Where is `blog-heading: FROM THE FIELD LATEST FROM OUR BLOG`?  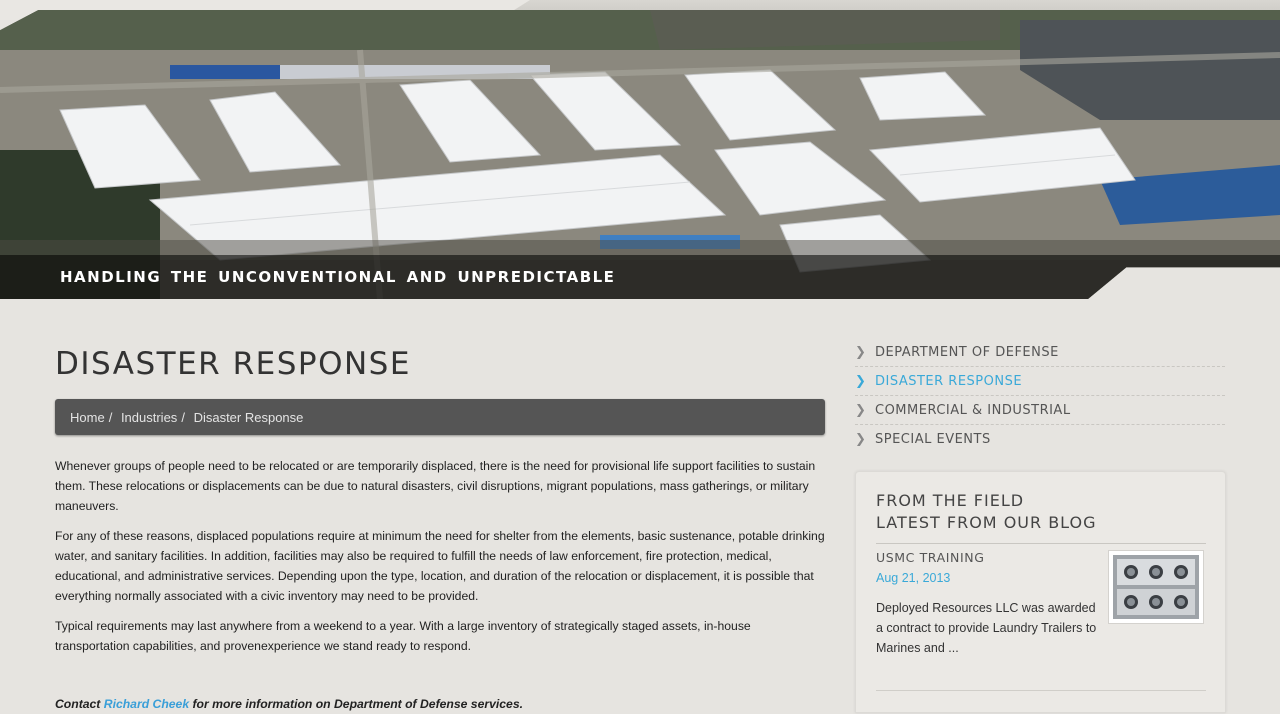
blog-heading: FROM THE FIELD LATEST FROM OUR BLOG is located at coordinates (1041, 517).